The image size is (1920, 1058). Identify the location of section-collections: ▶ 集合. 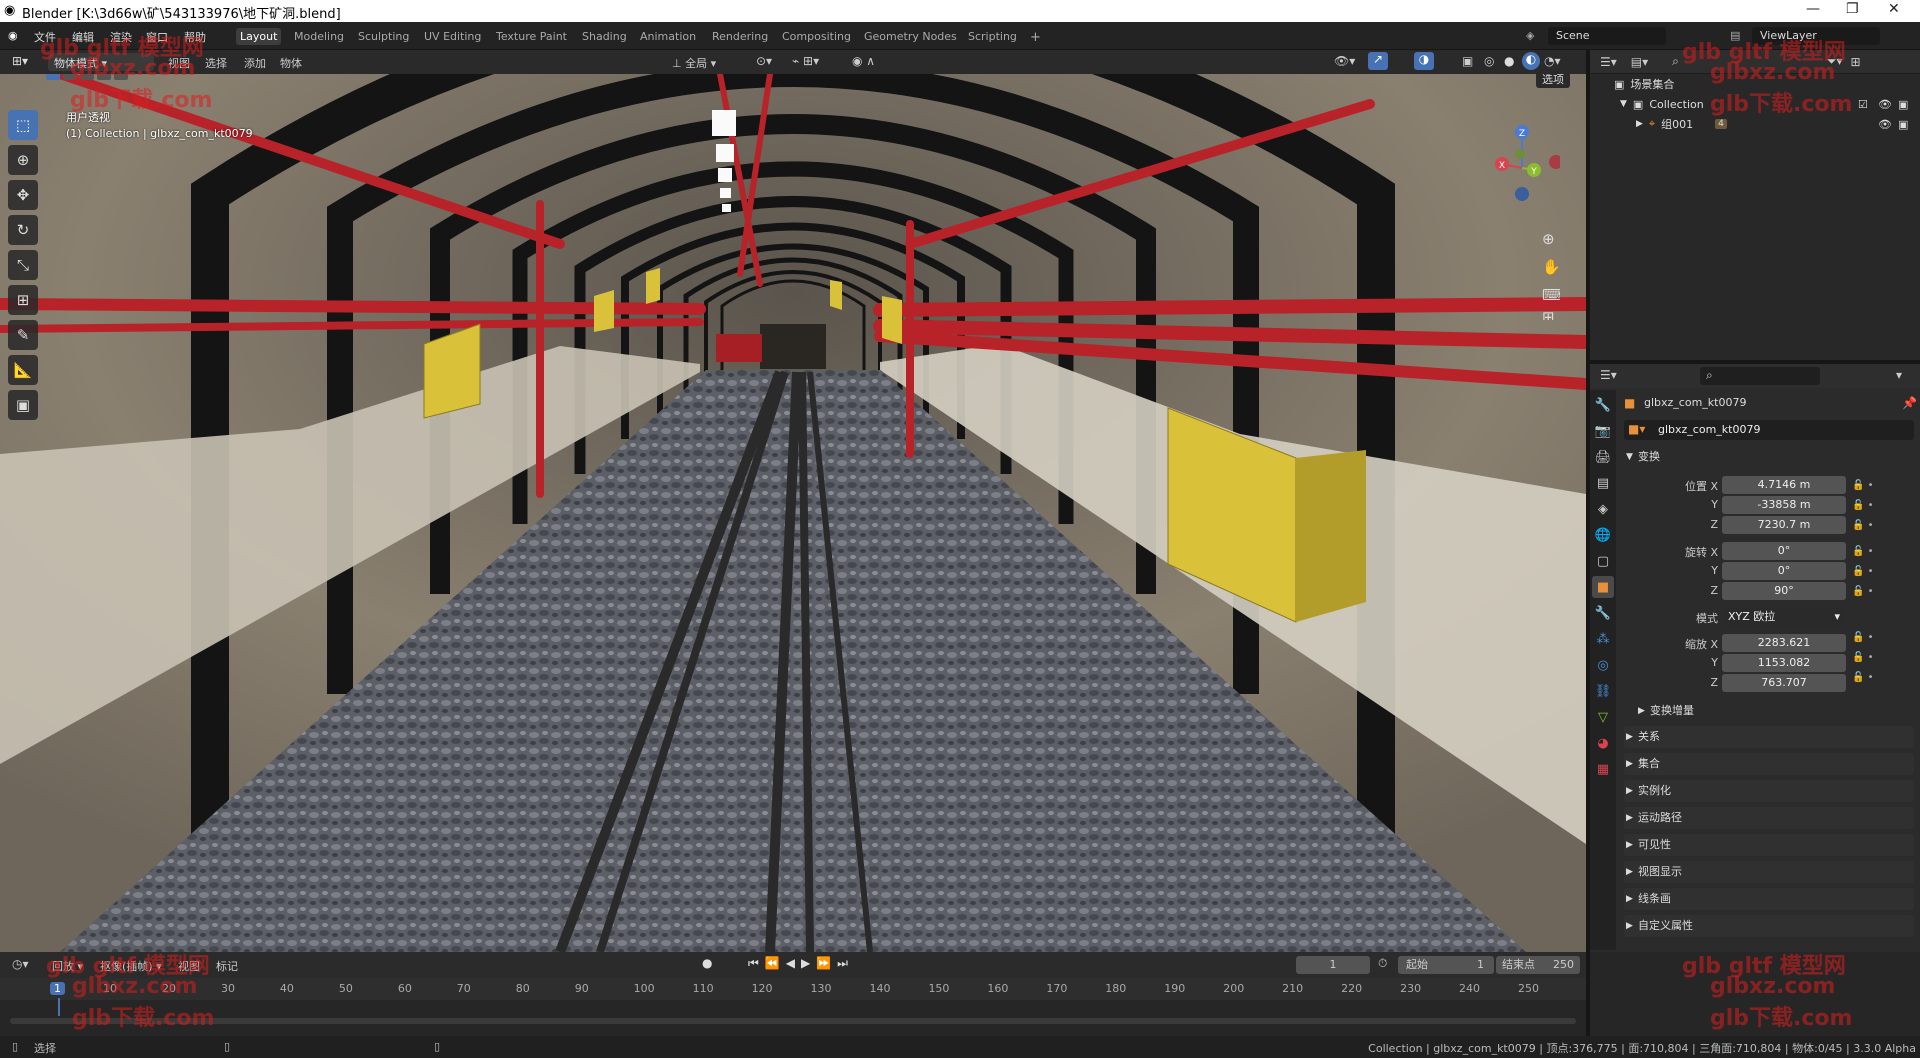
(1769, 764).